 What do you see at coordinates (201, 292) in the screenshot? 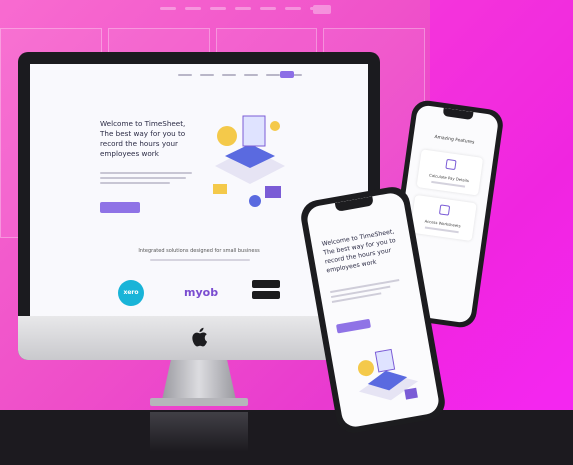
I see `myob-logo: myob` at bounding box center [201, 292].